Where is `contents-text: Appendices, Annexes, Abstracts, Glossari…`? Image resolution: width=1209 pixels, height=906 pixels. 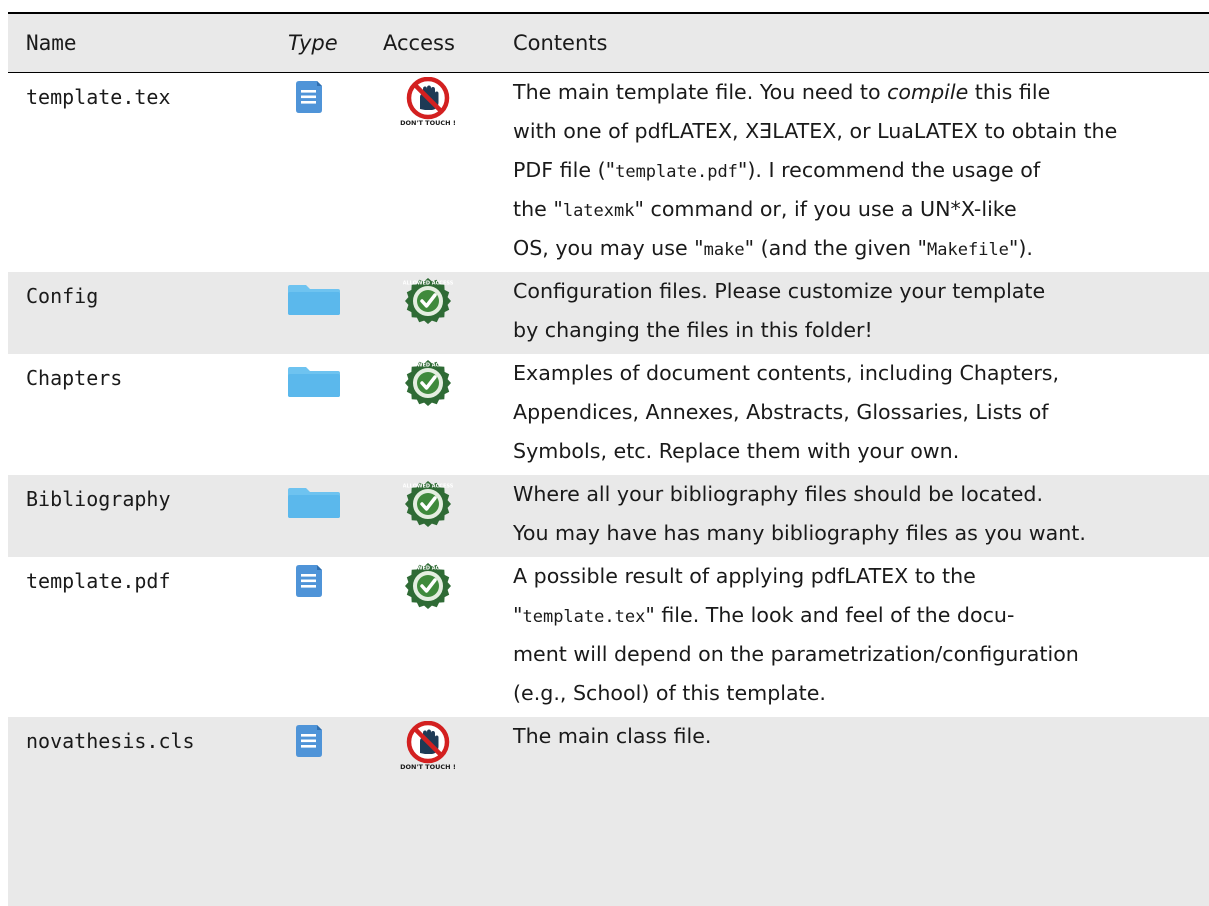
contents-text: Appendices, Annexes, Abstracts, Glossari… is located at coordinates (781, 412).